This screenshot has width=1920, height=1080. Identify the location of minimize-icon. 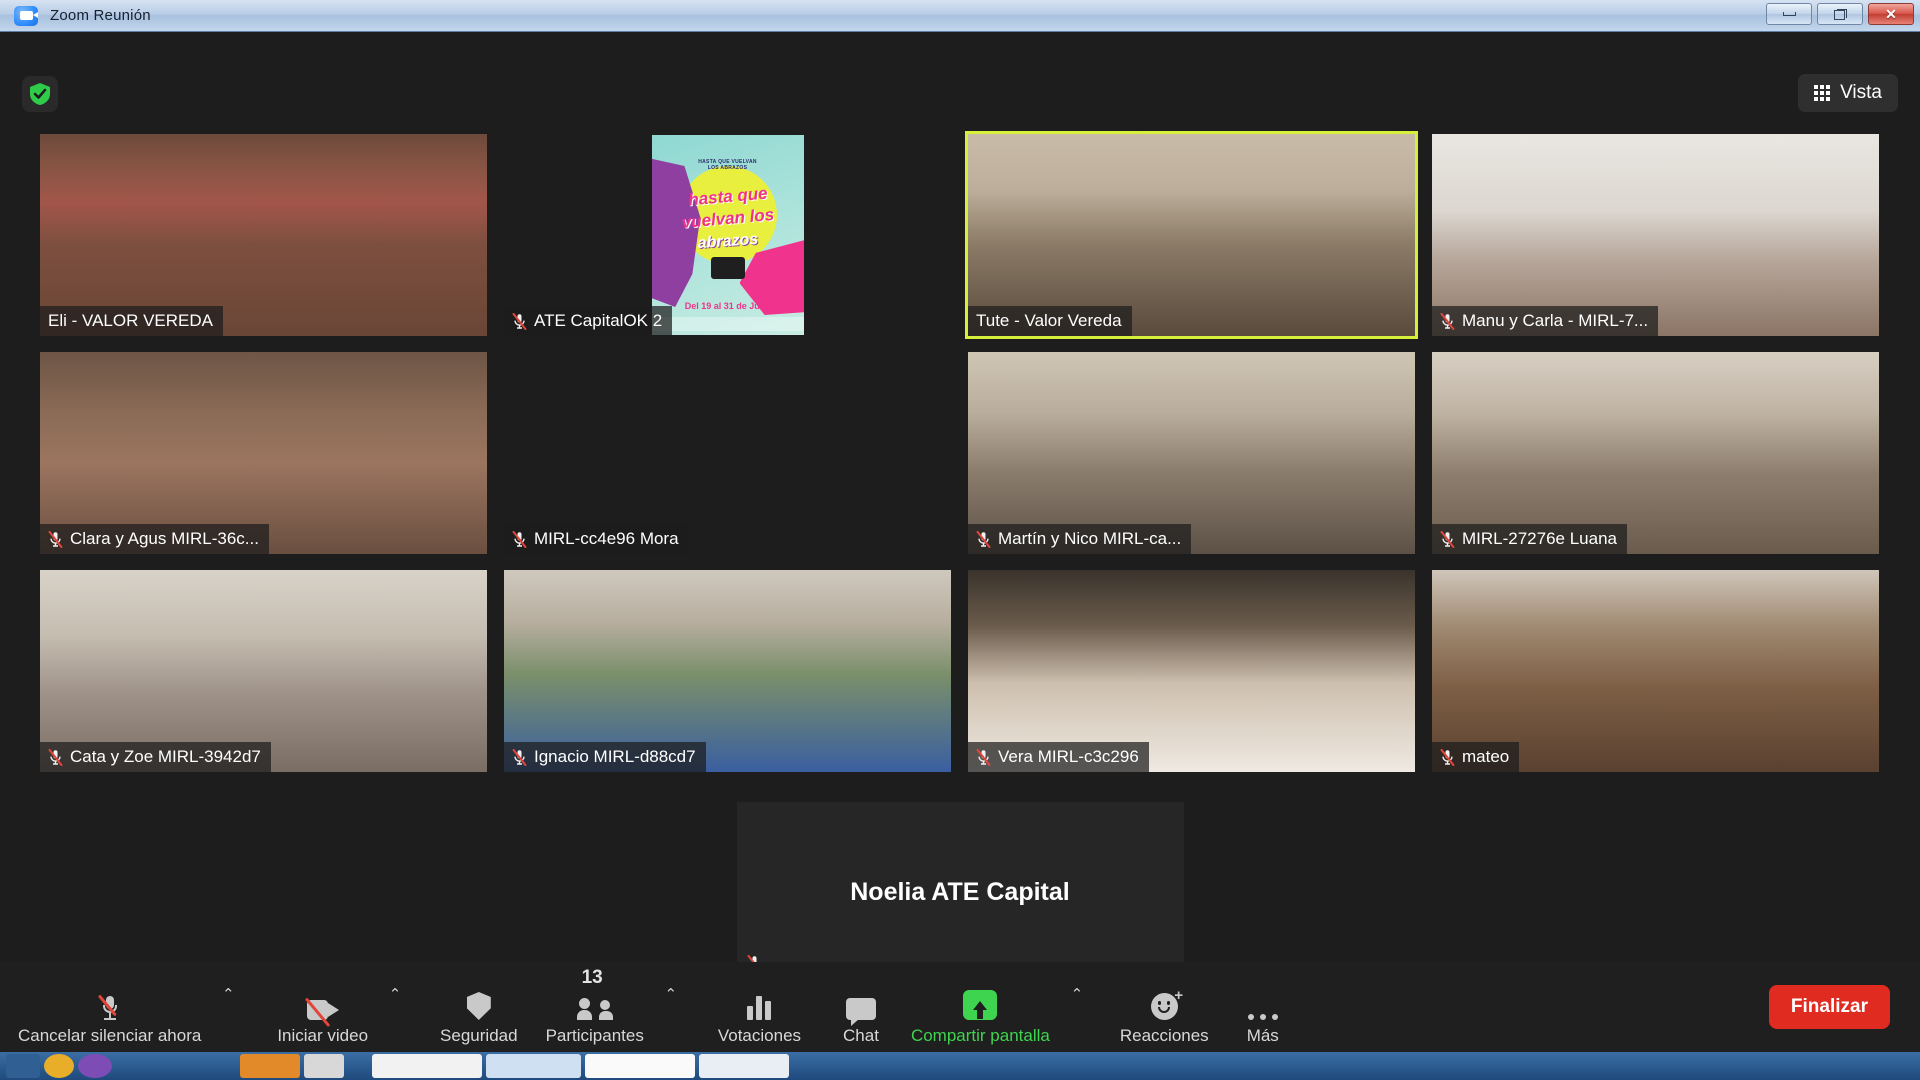
(1789, 14).